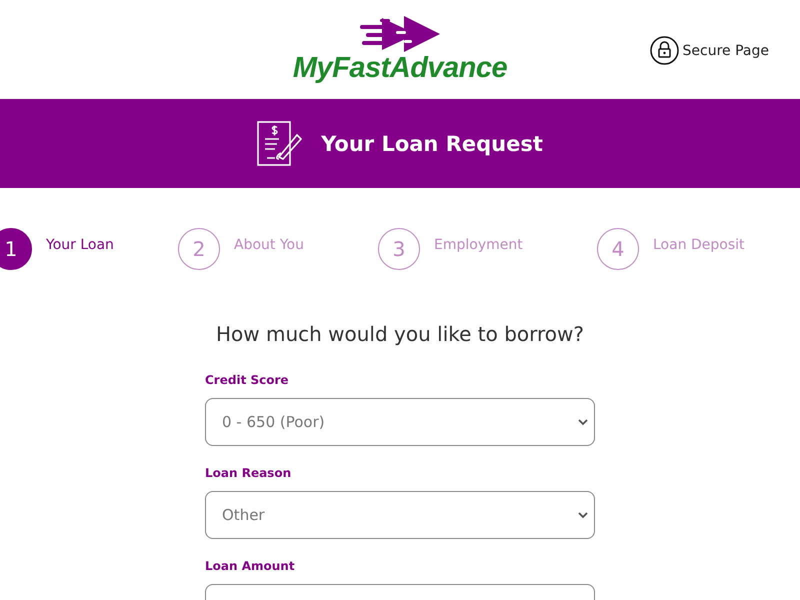 The width and height of the screenshot is (800, 600). What do you see at coordinates (400, 35) in the screenshot?
I see `logo-arrow-icon` at bounding box center [400, 35].